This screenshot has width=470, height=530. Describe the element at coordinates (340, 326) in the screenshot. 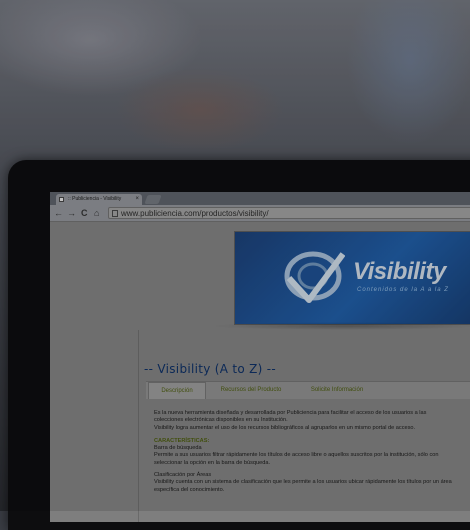

I see `banner-shadow` at that location.